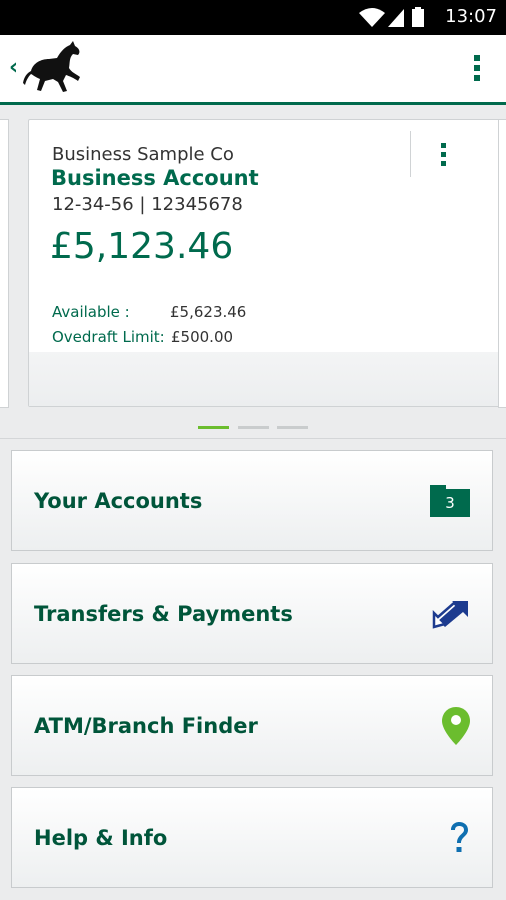  What do you see at coordinates (477, 70) in the screenshot?
I see `overflow-menu-icon` at bounding box center [477, 70].